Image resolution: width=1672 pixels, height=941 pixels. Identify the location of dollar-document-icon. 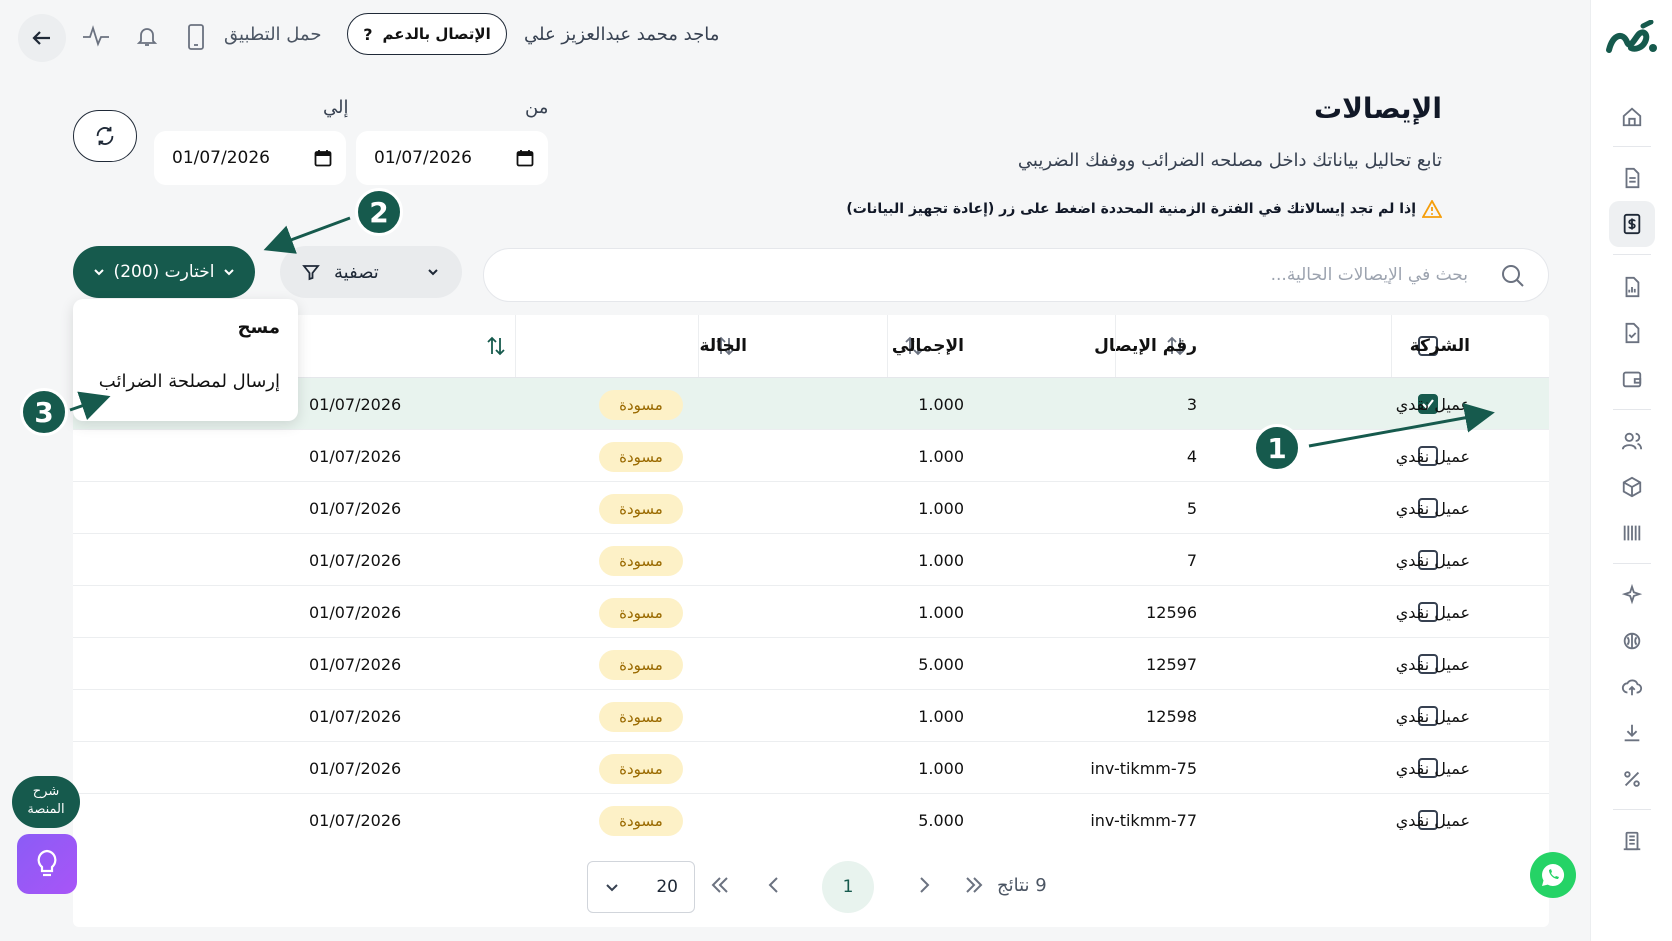
(1632, 224).